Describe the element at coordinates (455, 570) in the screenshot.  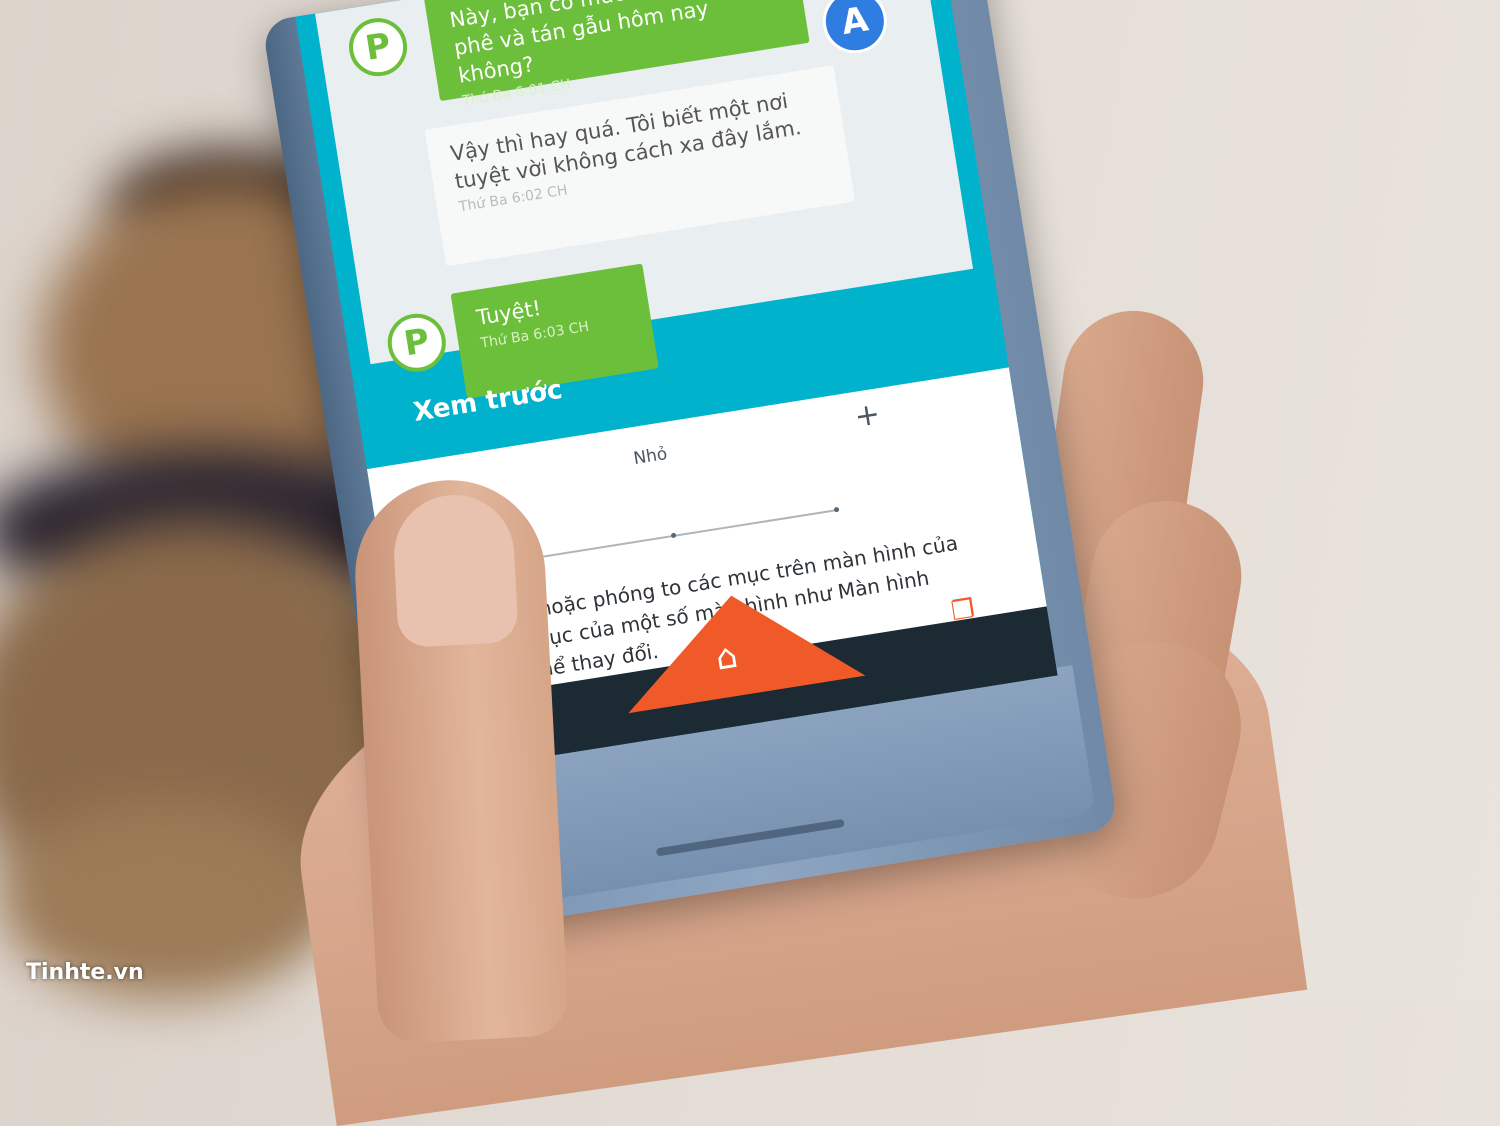
I see `thumb-nail` at that location.